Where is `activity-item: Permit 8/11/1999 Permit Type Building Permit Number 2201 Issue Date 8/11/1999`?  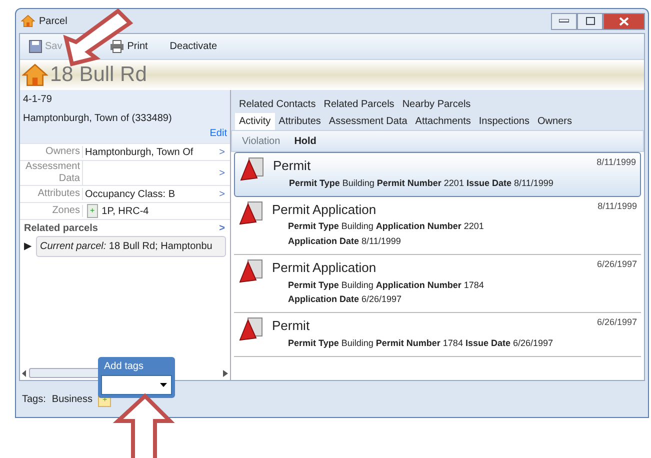 activity-item: Permit 8/11/1999 Permit Type Building Permit Number 2201 Issue Date 8/11/1999 is located at coordinates (437, 174).